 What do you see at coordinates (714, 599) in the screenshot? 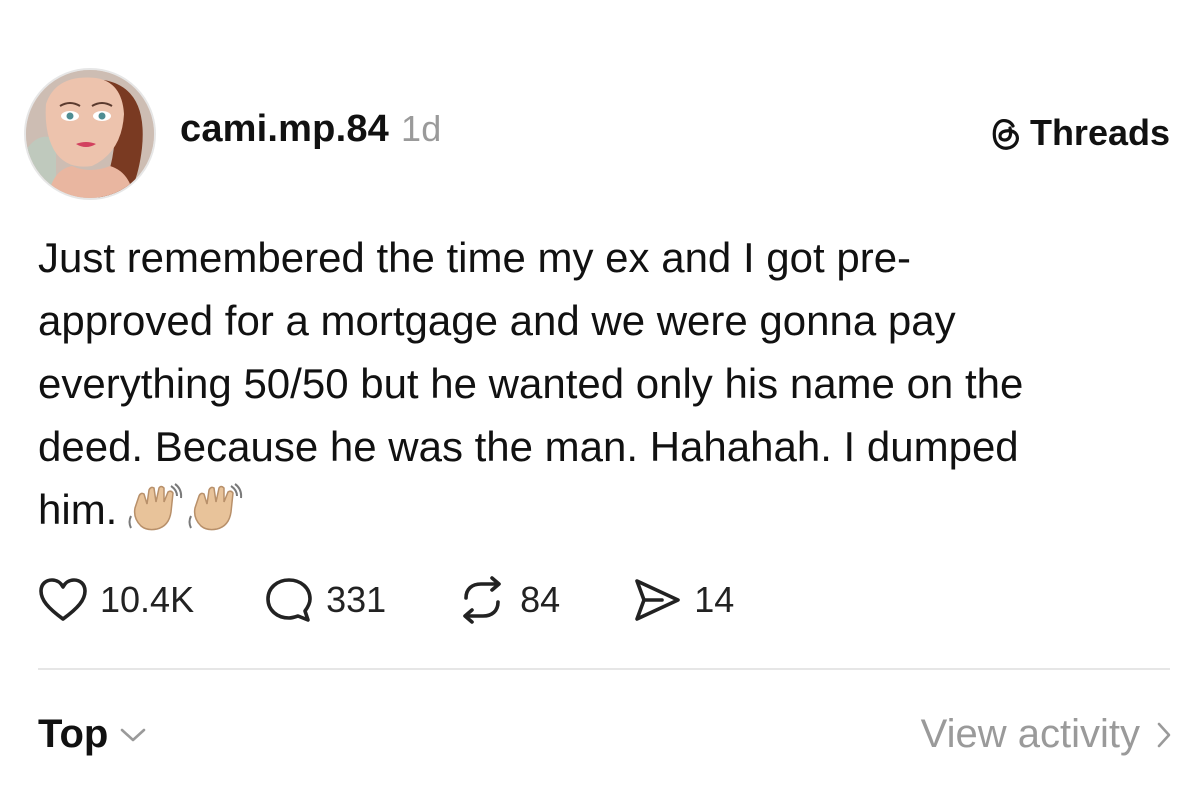
I see `share-count: 14` at bounding box center [714, 599].